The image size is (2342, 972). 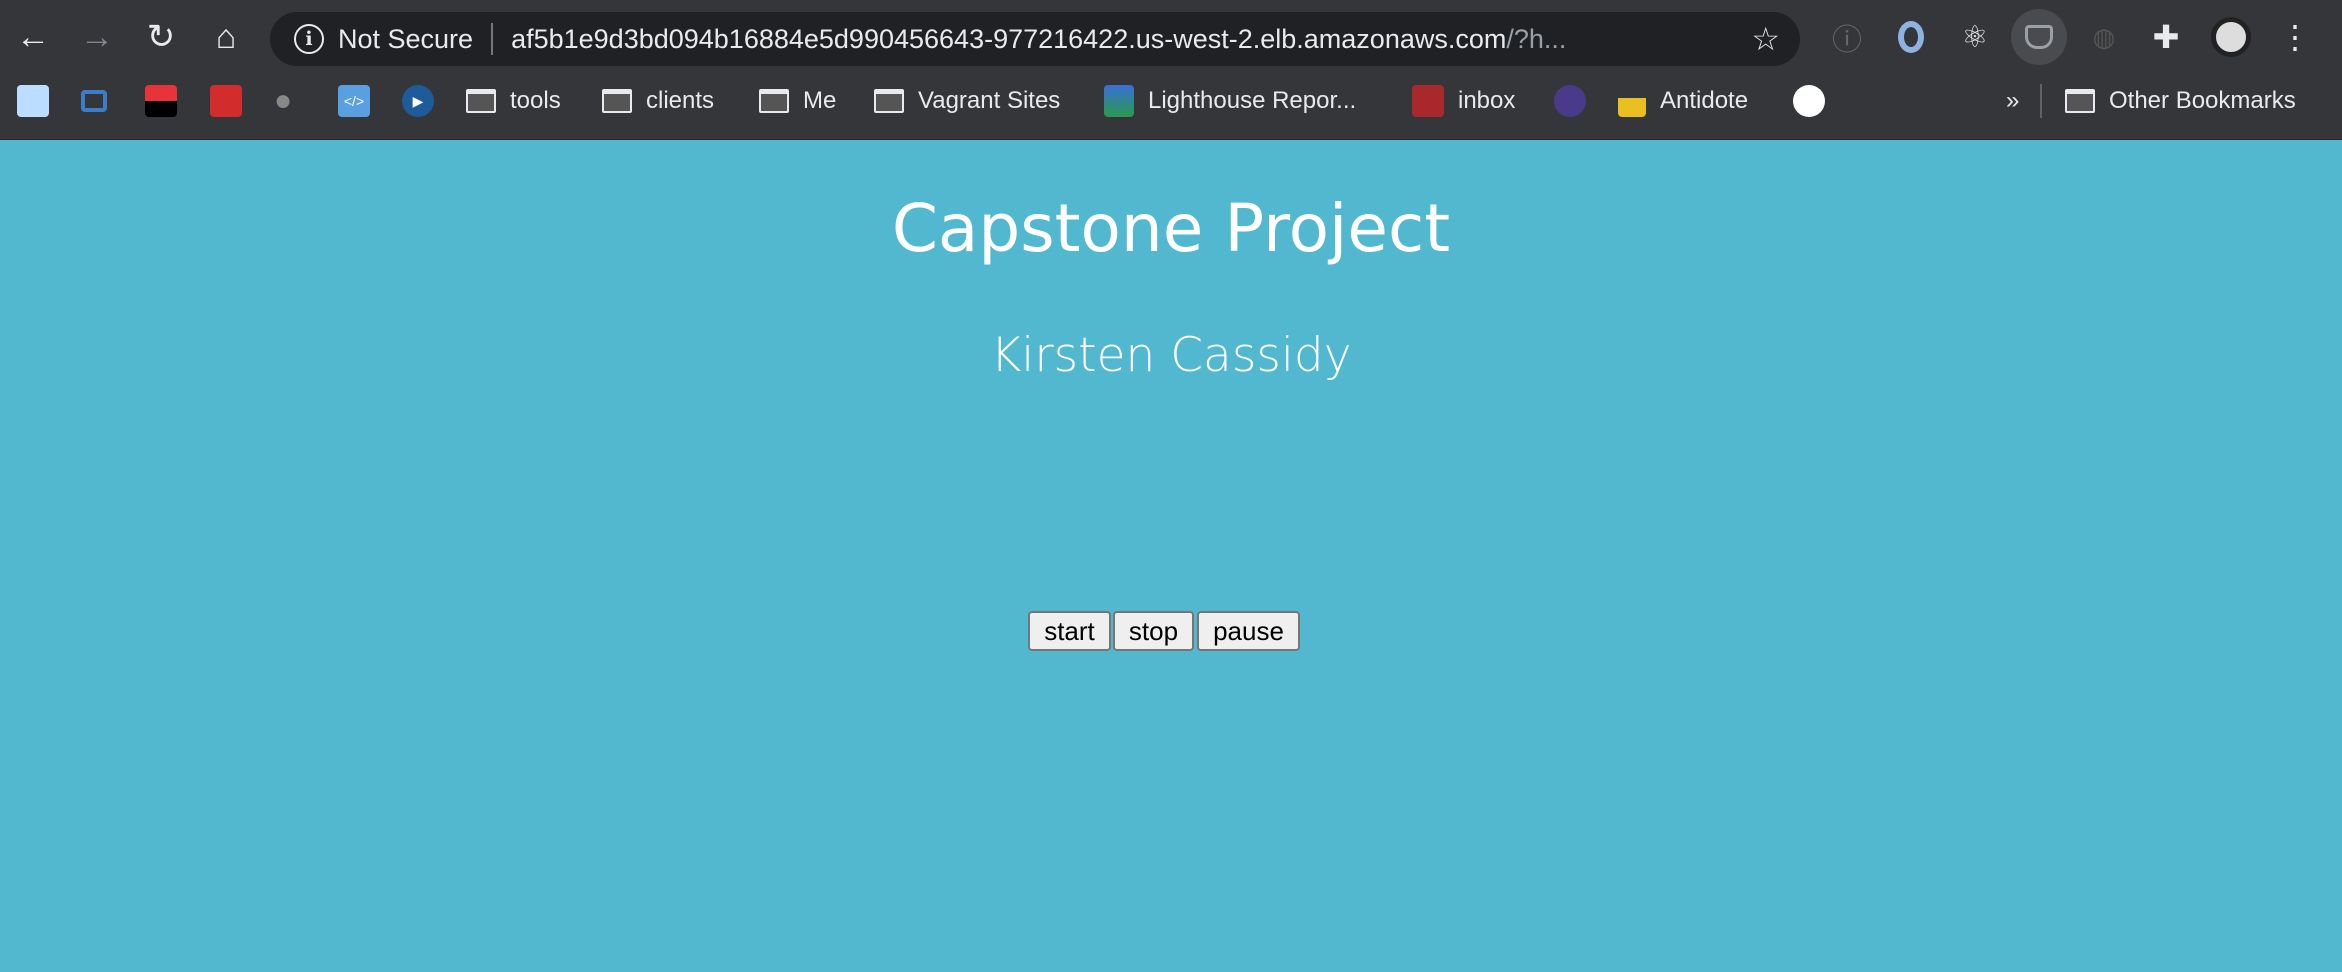 What do you see at coordinates (1632, 101) in the screenshot?
I see `flask-icon` at bounding box center [1632, 101].